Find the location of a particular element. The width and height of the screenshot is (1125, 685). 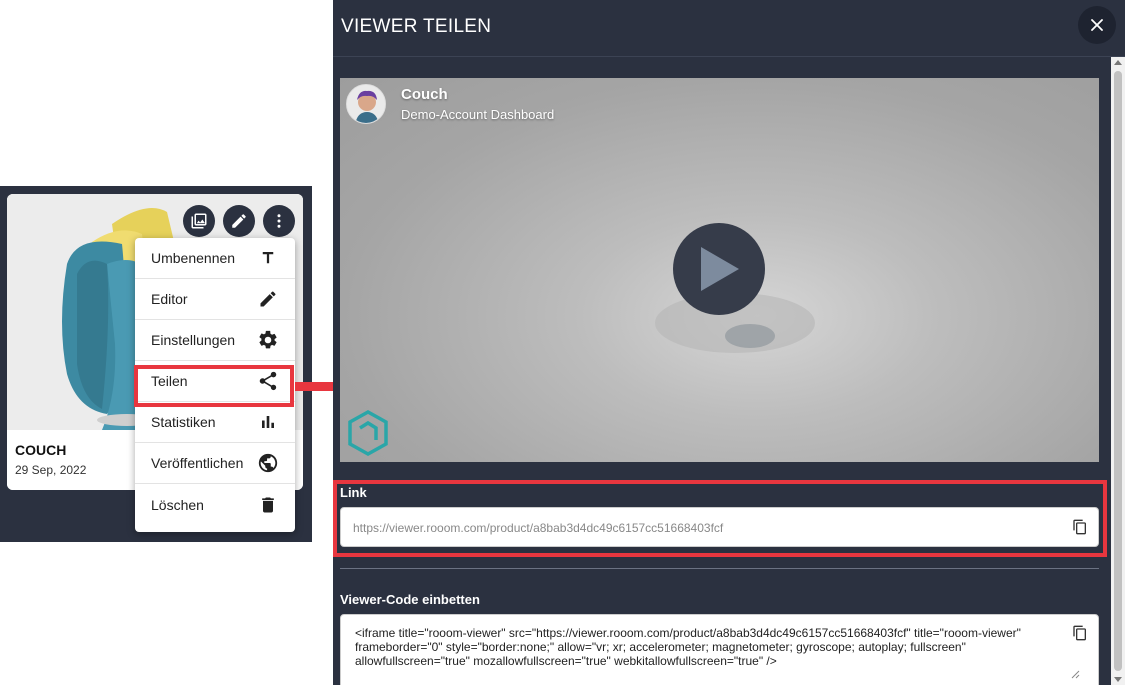

viewer-account-name: Demo-Account Dashboard is located at coordinates (478, 114).